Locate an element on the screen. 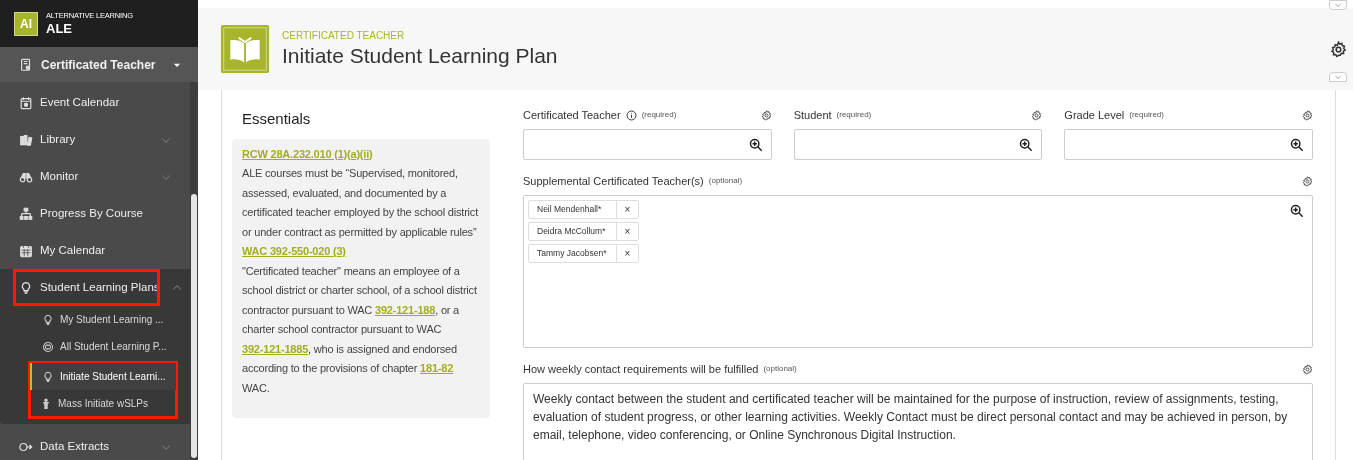 This screenshot has height=460, width=1353. nav-item: My Calendar is located at coordinates (95, 250).